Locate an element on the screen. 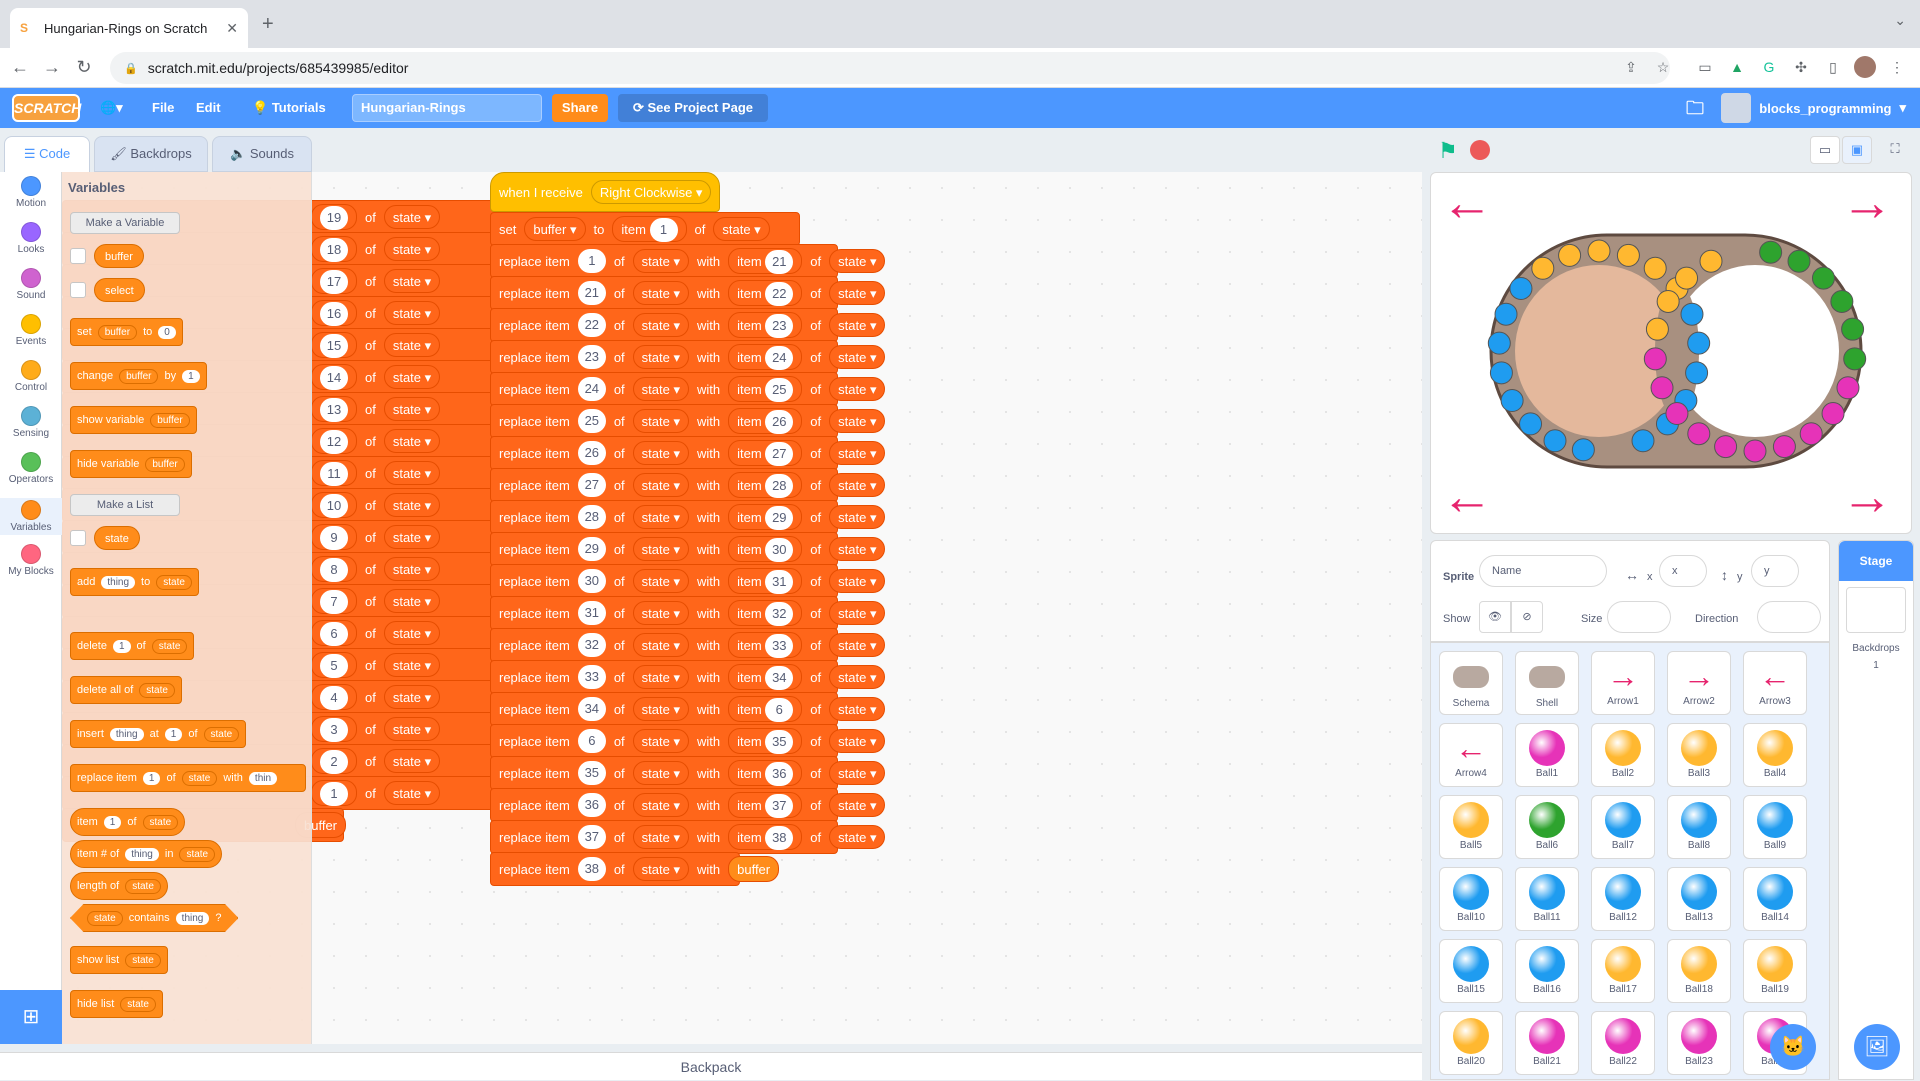 This screenshot has height=1081, width=1920. sprite-tile: Ball4 is located at coordinates (1775, 755).